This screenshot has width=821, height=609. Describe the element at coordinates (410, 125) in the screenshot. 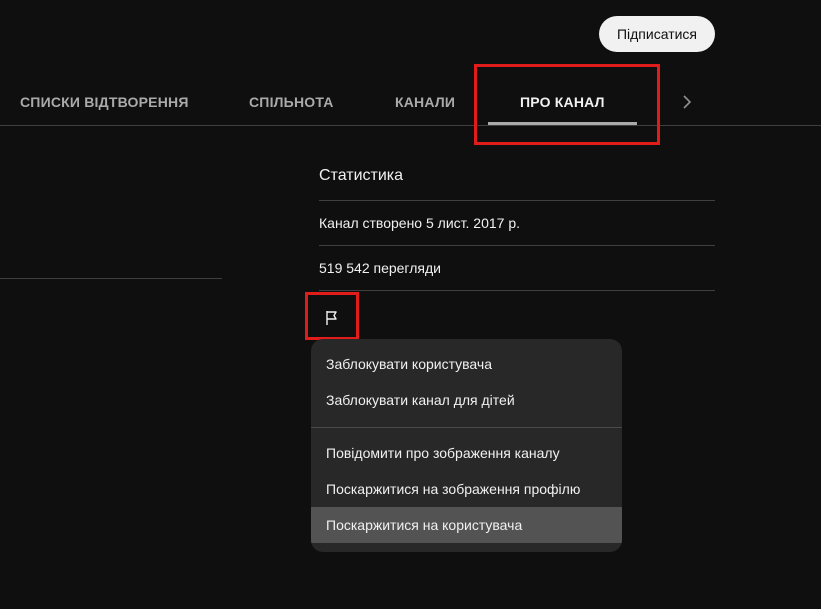

I see `tabs-divider` at that location.